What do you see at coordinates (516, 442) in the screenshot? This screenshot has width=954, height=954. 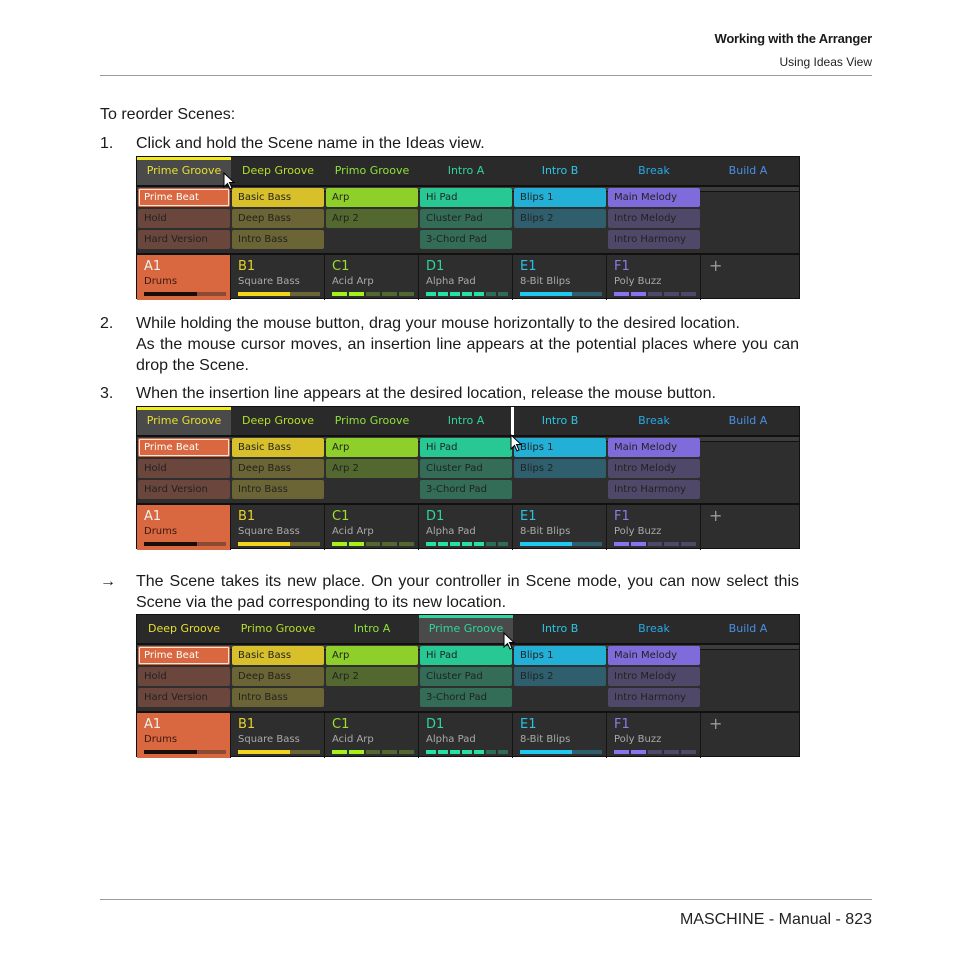 I see `mouse-cursor-icon` at bounding box center [516, 442].